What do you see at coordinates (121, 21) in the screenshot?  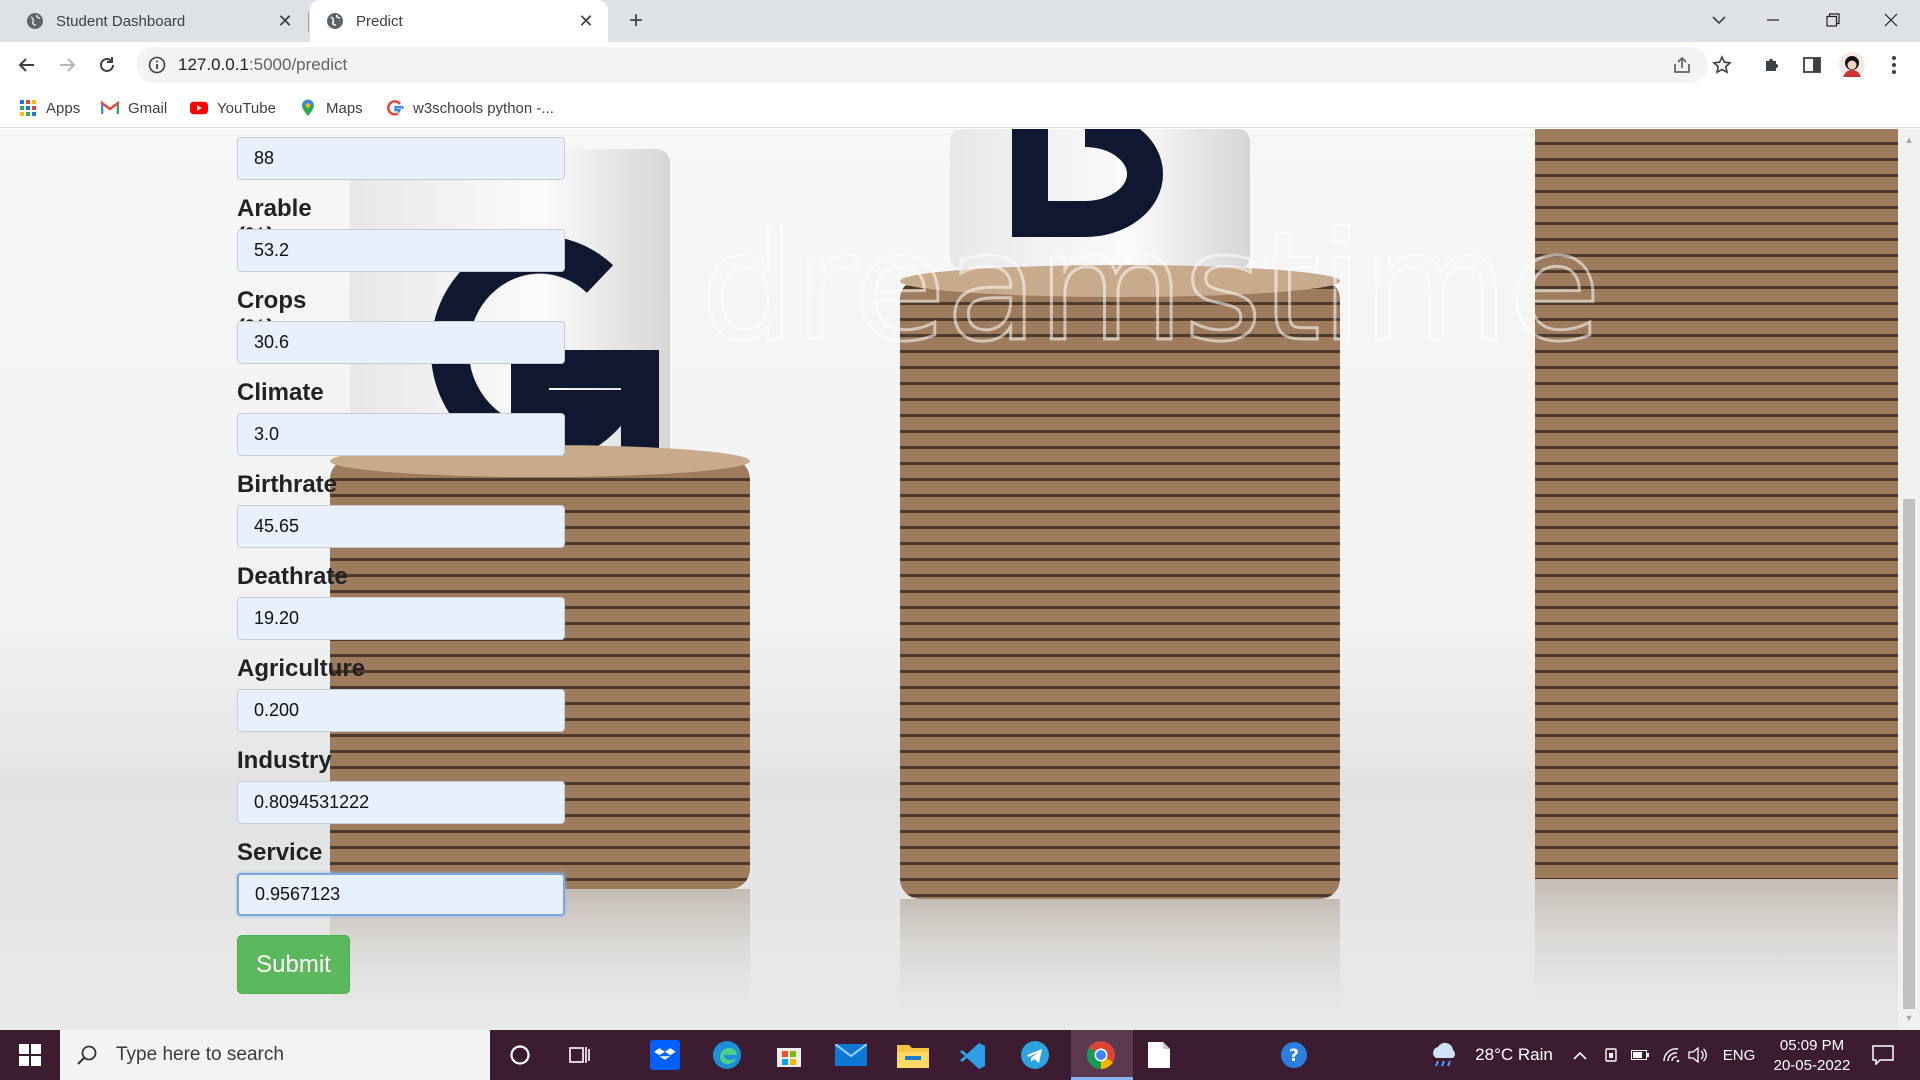 I see `tab-title: Student Dashboard` at bounding box center [121, 21].